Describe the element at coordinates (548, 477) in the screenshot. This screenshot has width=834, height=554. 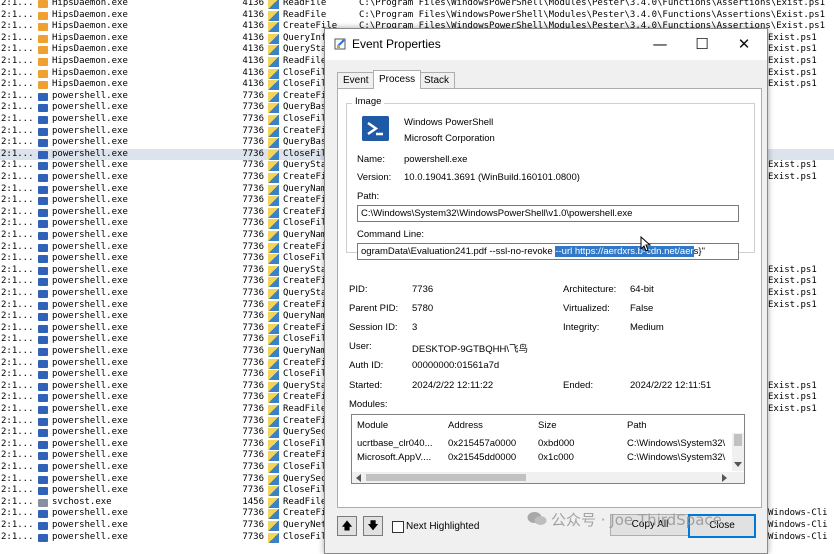
I see `modules-horizontal-scrollbar` at that location.